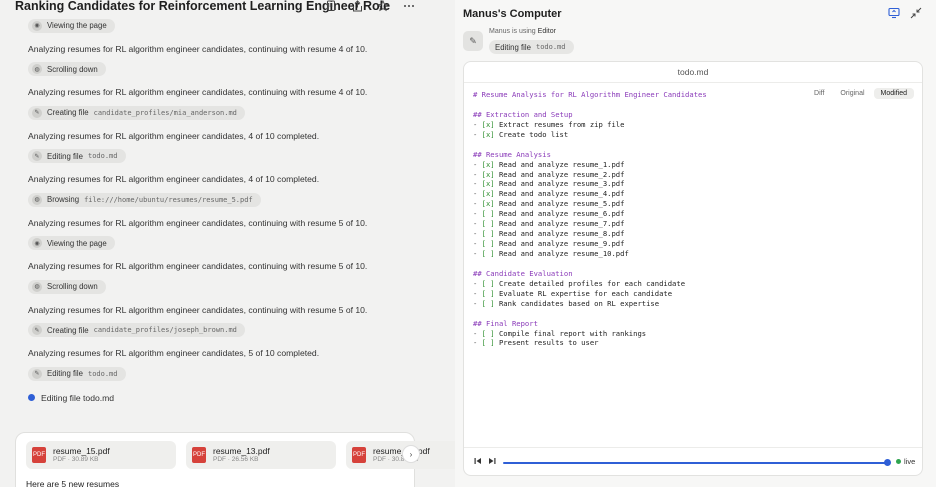 The height and width of the screenshot is (487, 936). I want to click on todo-item-text: Read and analyze resume_1.pdf, so click(561, 164).